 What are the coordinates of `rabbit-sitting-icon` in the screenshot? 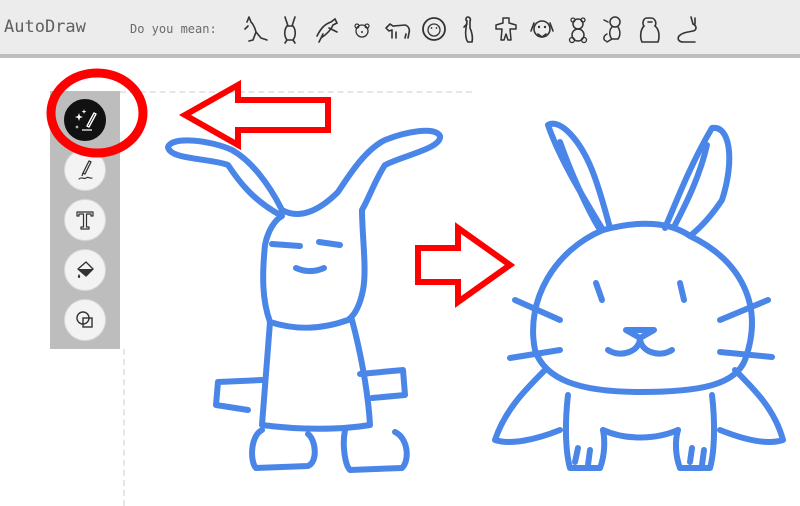 It's located at (687, 29).